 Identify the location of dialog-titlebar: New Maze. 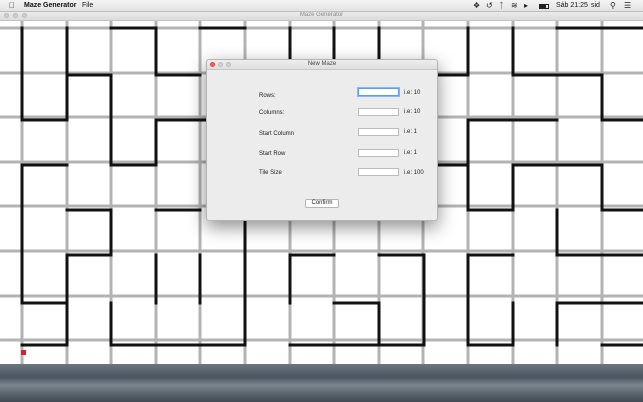
(322, 65).